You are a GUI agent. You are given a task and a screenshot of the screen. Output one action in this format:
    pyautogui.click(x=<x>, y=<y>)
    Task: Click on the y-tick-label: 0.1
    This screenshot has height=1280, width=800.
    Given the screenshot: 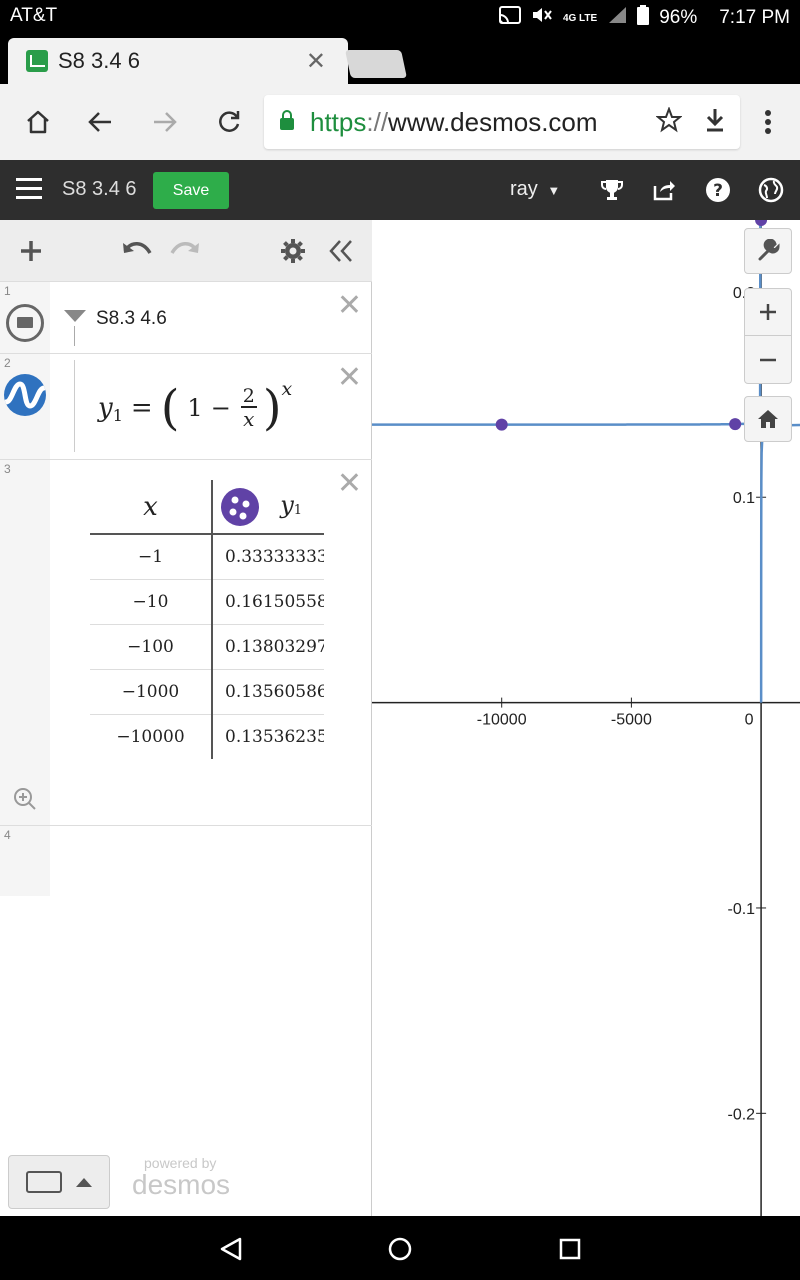 What is the action you would take?
    pyautogui.click(x=744, y=498)
    